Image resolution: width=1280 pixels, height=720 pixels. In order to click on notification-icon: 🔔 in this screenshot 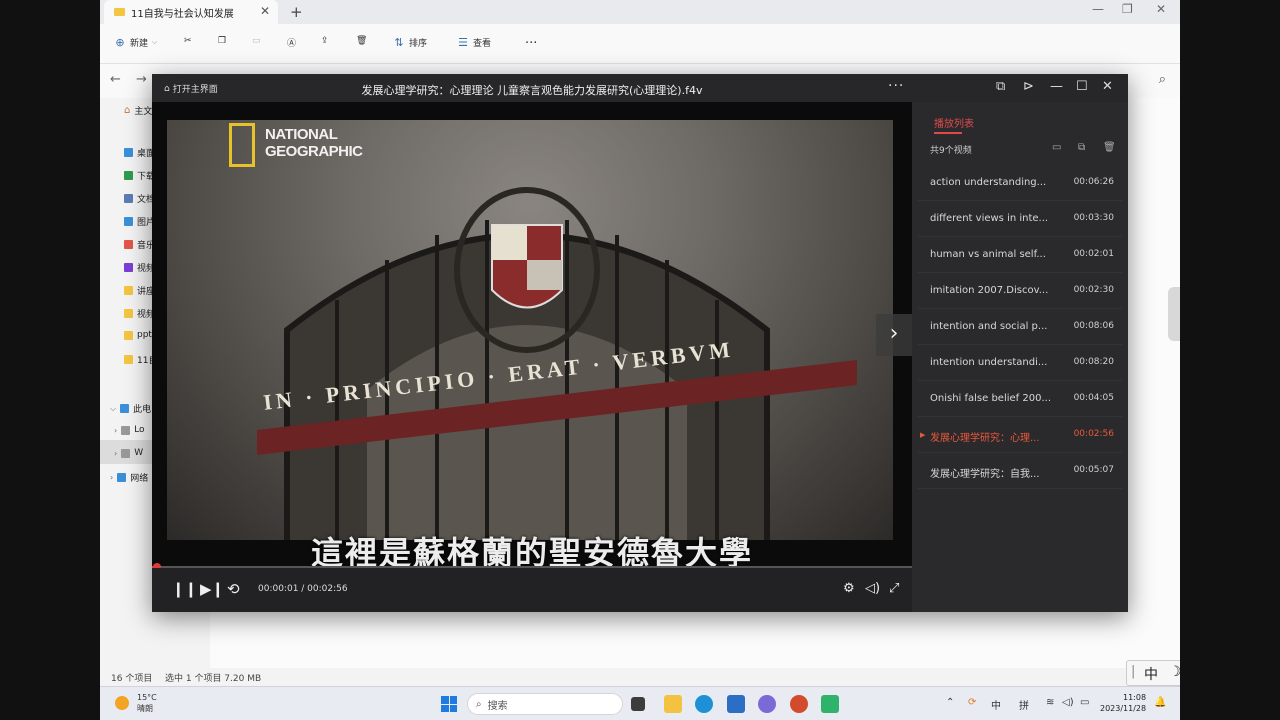, I will do `click(1160, 702)`.